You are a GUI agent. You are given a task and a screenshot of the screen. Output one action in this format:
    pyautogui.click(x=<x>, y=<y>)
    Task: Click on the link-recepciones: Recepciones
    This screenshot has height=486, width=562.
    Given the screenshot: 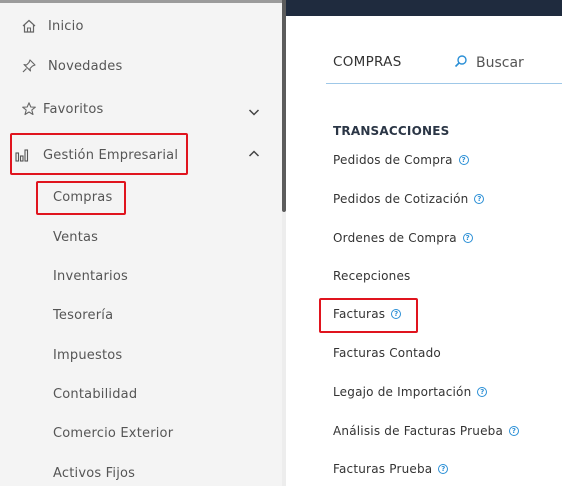 What is the action you would take?
    pyautogui.click(x=372, y=276)
    